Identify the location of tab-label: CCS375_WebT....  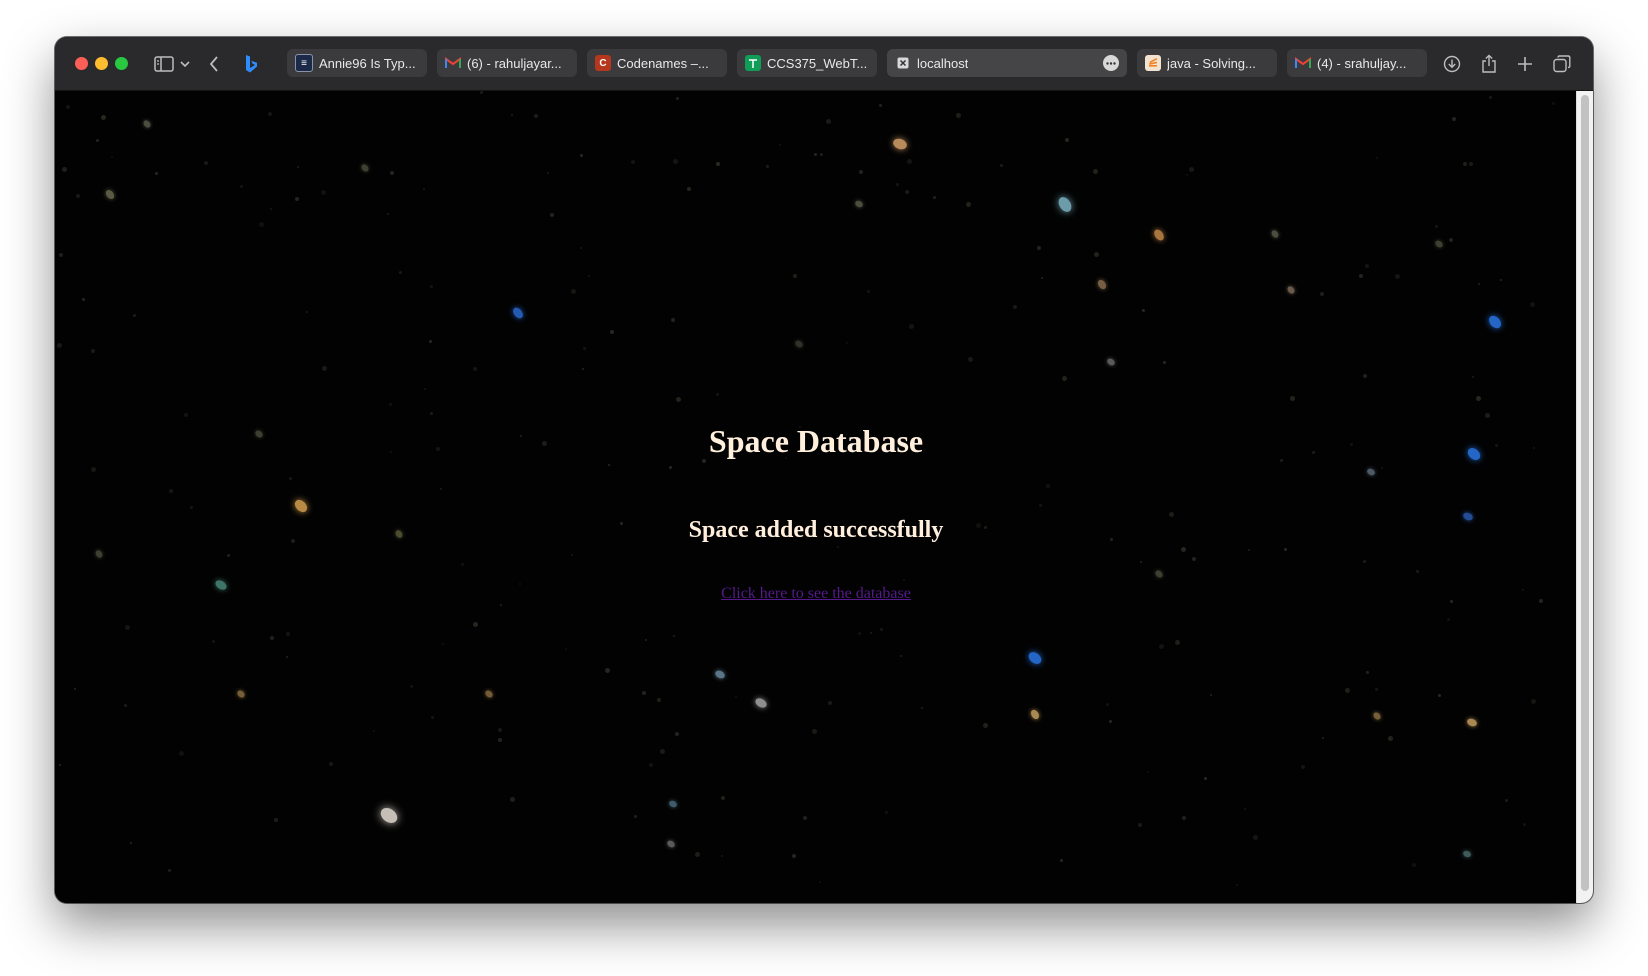
(817, 63).